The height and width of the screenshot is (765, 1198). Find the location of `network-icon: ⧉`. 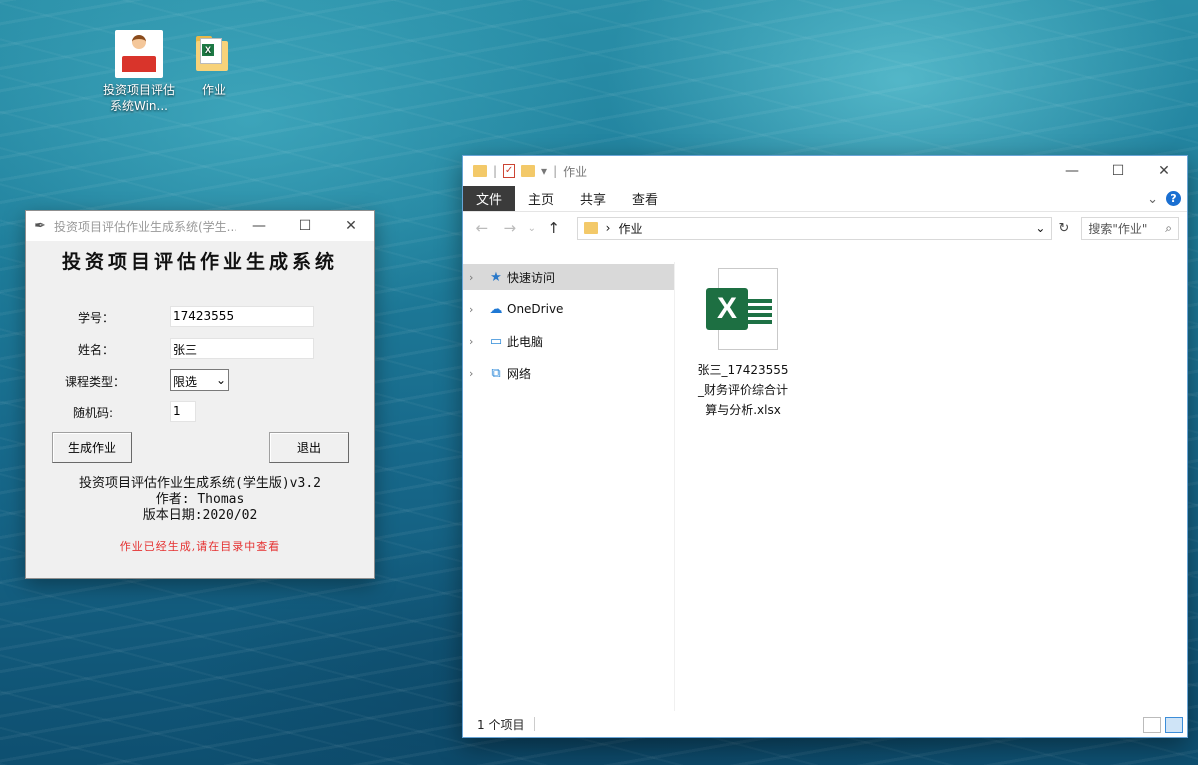

network-icon: ⧉ is located at coordinates (496, 373).